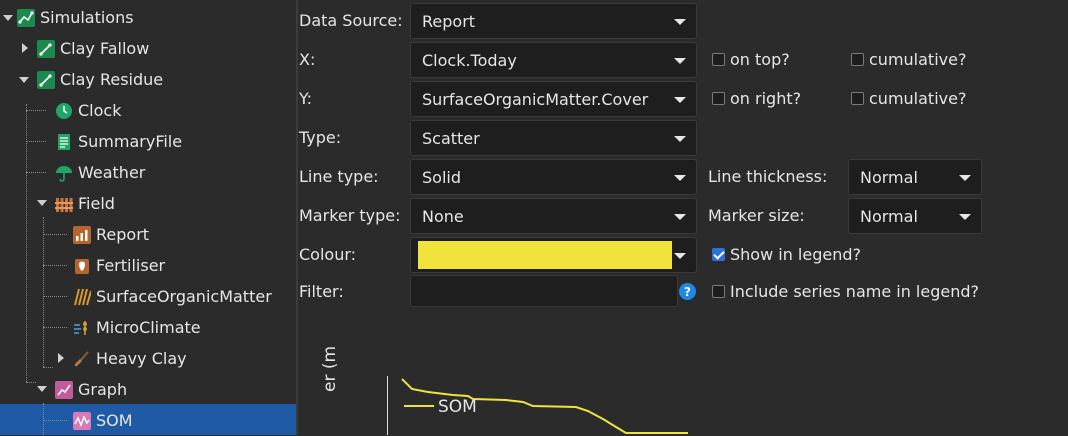 Image resolution: width=1068 pixels, height=436 pixels. Describe the element at coordinates (443, 216) in the screenshot. I see `marker-type-value: None` at that location.